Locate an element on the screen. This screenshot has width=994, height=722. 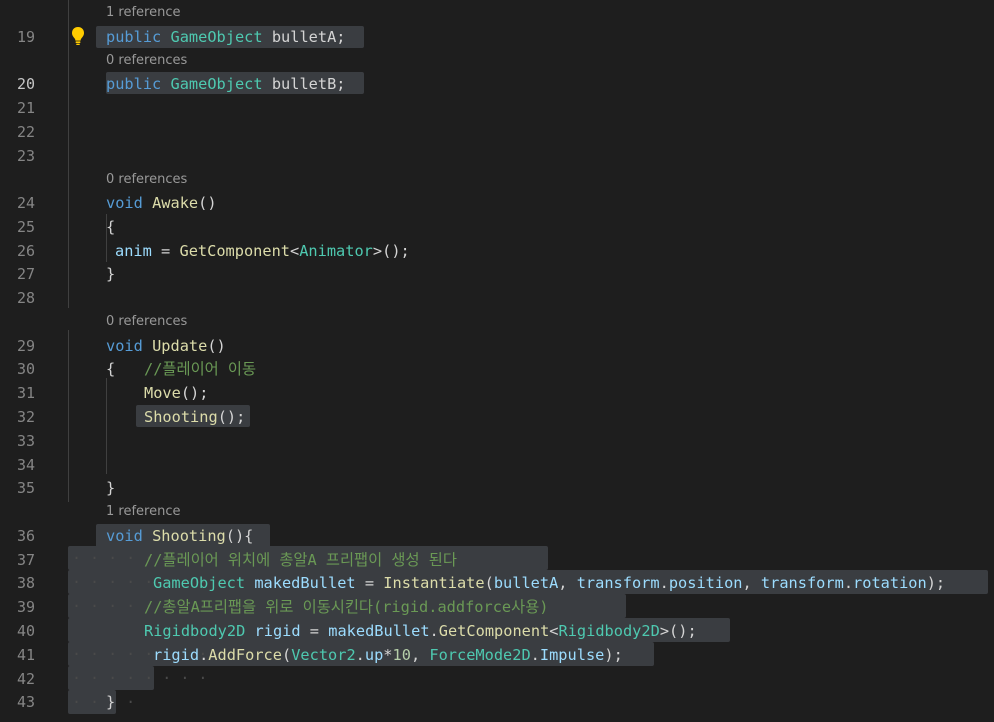
argument: bulletA is located at coordinates (526, 583).